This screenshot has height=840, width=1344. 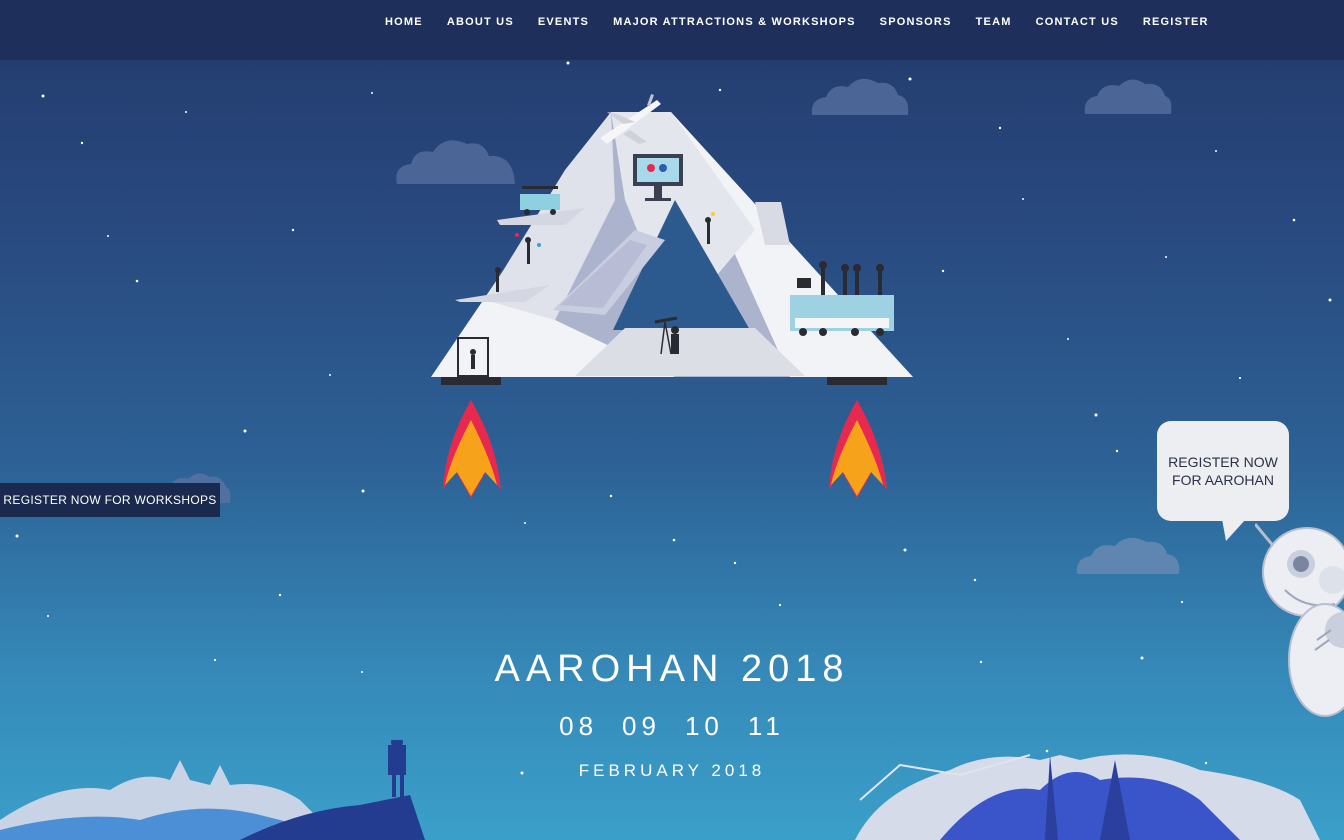 What do you see at coordinates (641, 726) in the screenshot?
I see `event-date: 09` at bounding box center [641, 726].